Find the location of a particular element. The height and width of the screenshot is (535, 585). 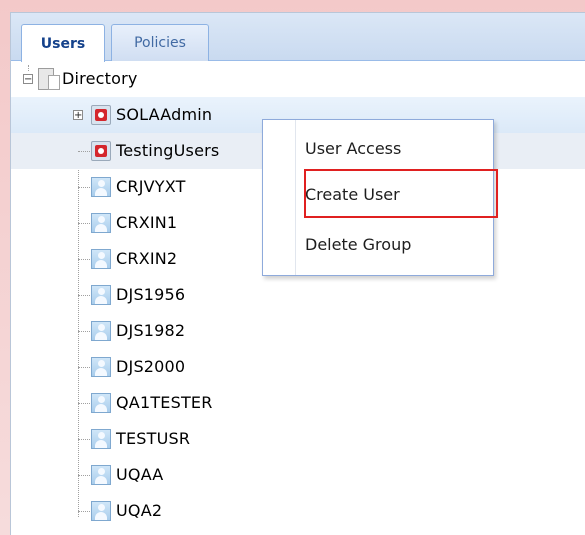

tree-row-user: UQAA is located at coordinates (298, 475).